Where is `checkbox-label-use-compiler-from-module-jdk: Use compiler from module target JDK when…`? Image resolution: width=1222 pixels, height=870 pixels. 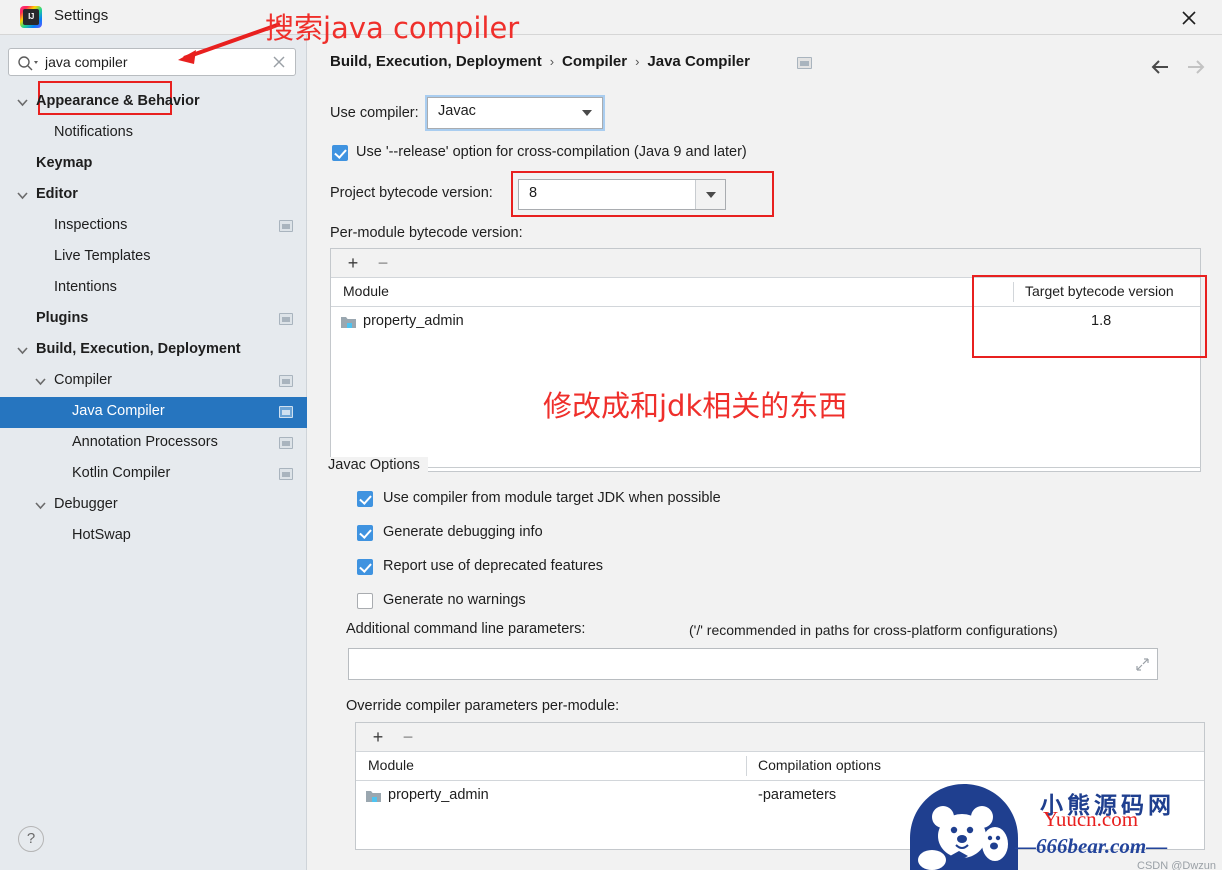
checkbox-label-use-compiler-from-module-jdk: Use compiler from module target JDK when… is located at coordinates (552, 498).